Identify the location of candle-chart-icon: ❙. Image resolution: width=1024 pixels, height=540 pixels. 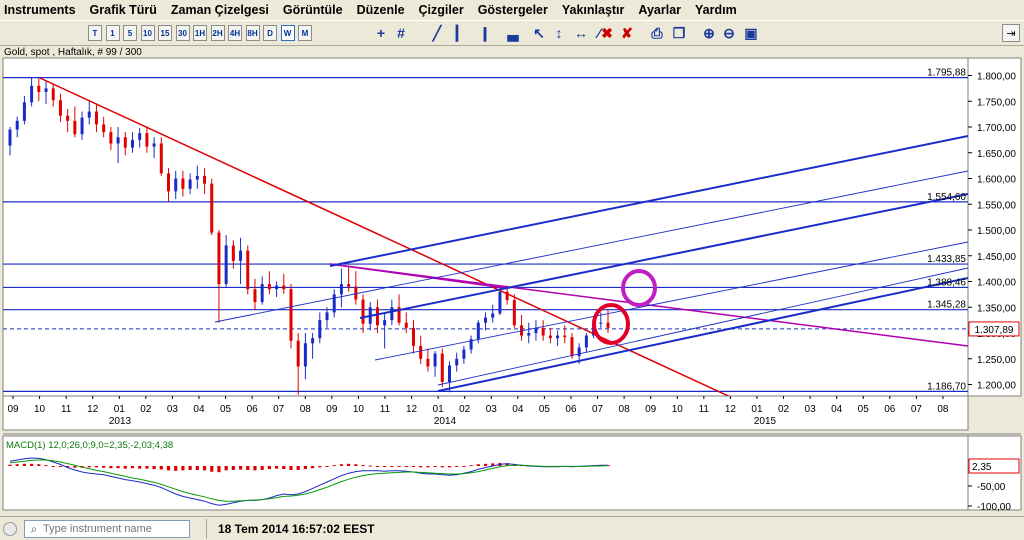
(485, 33).